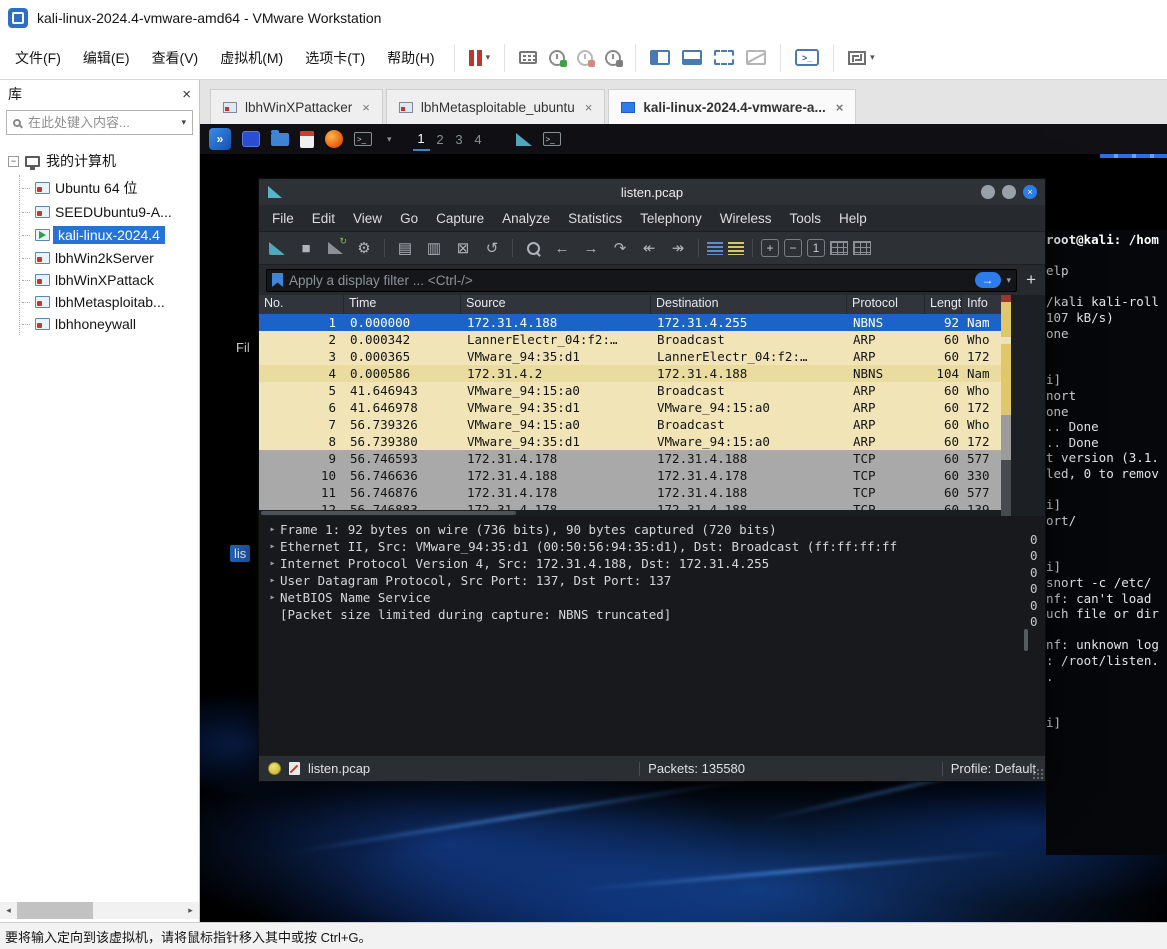 The image size is (1167, 949). I want to click on next-packet-icon: ↠, so click(678, 248).